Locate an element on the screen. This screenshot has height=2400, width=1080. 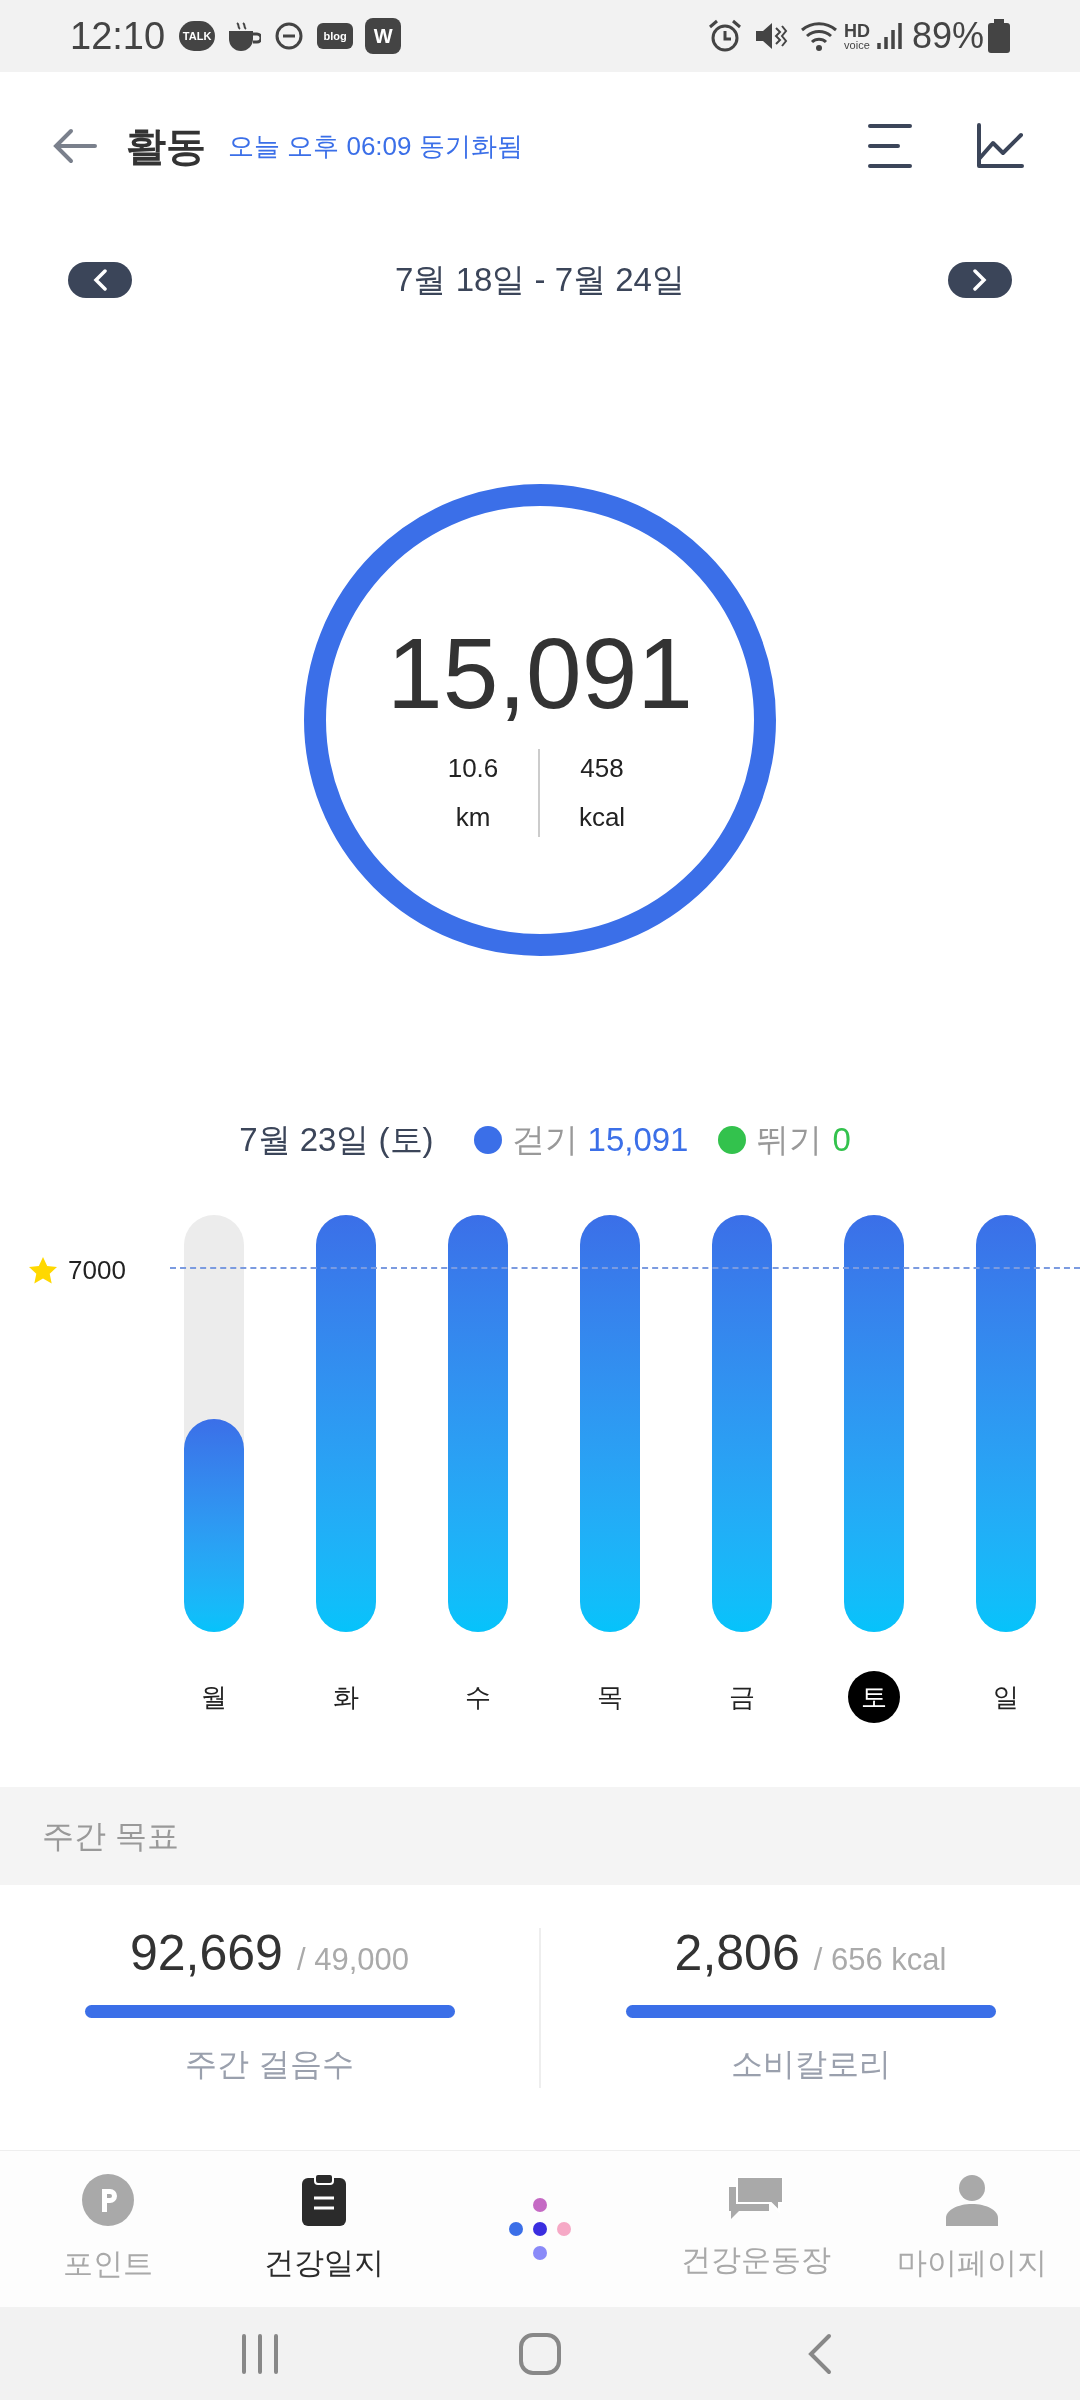
calories-unit: kcal is located at coordinates (602, 817).